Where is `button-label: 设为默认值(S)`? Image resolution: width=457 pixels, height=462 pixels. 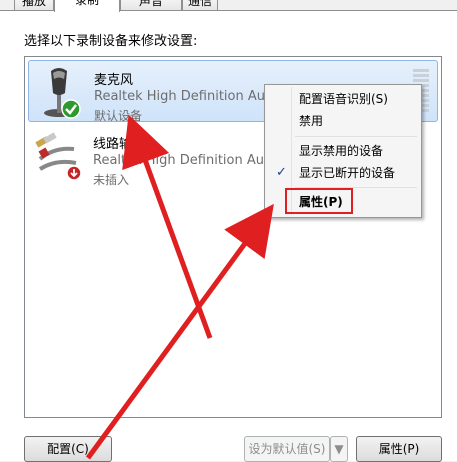
button-label: 设为默认值(S) is located at coordinates (287, 449).